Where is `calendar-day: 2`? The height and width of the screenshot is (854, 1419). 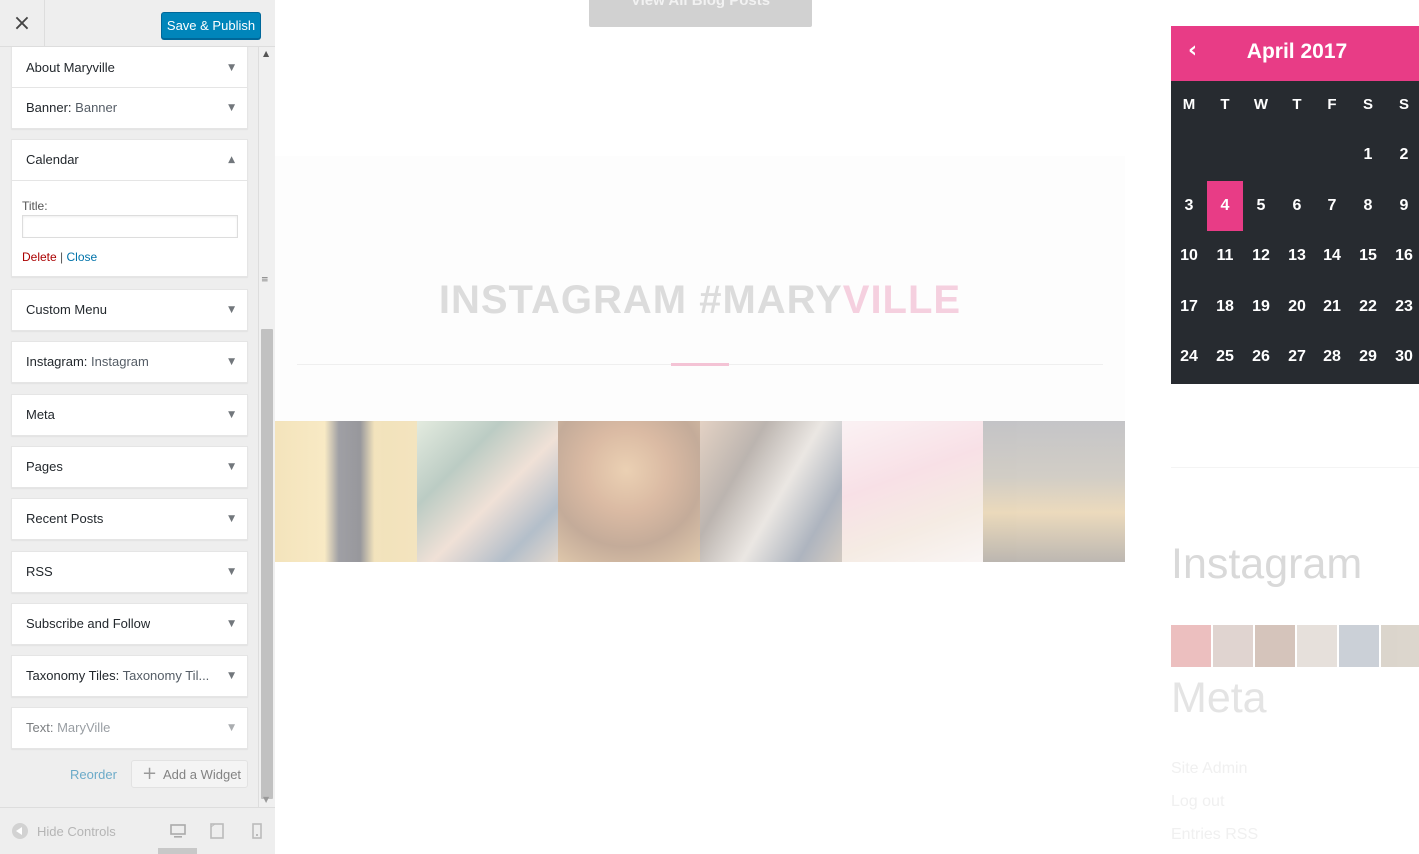
calendar-day: 2 is located at coordinates (1402, 155).